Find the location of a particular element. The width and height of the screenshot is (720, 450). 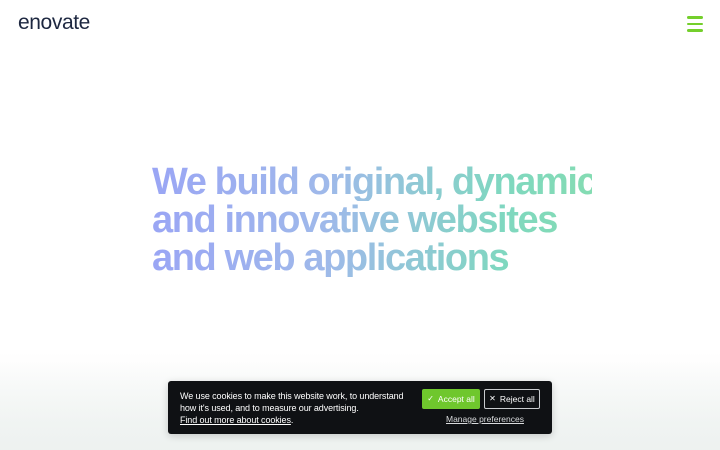

accept-all-button: ✓ Accept all is located at coordinates (451, 399).